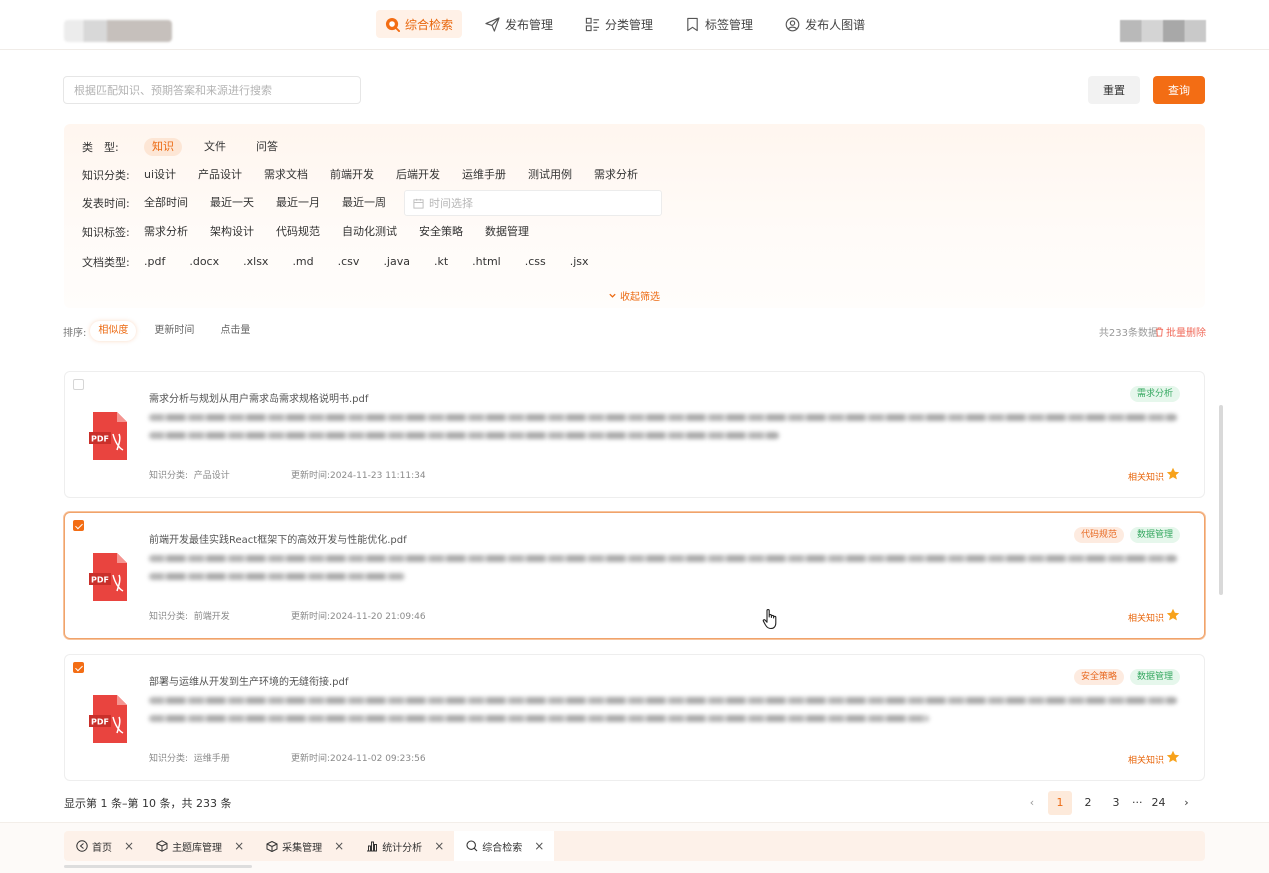 The image size is (1269, 873). I want to click on tab-statistics: 统计分析 ×, so click(404, 846).